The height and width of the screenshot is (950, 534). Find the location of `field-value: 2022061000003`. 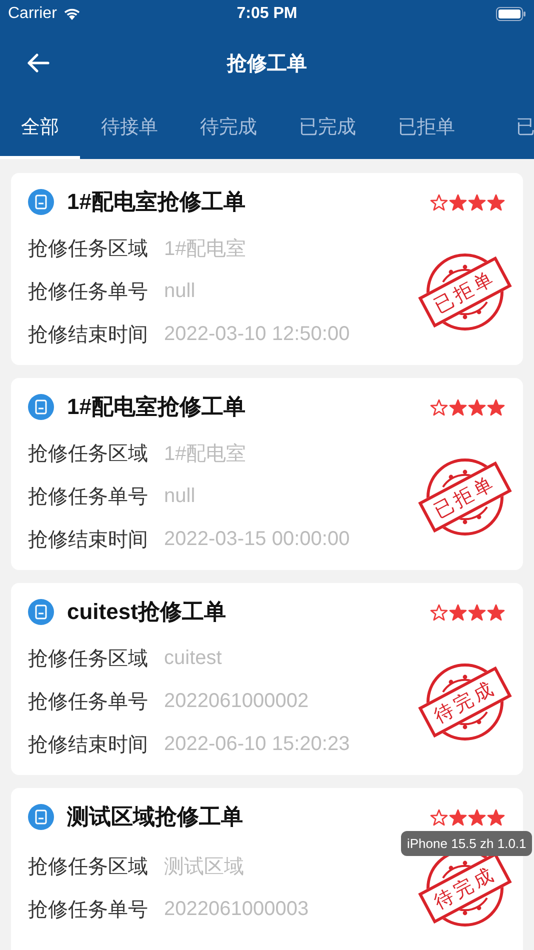

field-value: 2022061000003 is located at coordinates (236, 909).